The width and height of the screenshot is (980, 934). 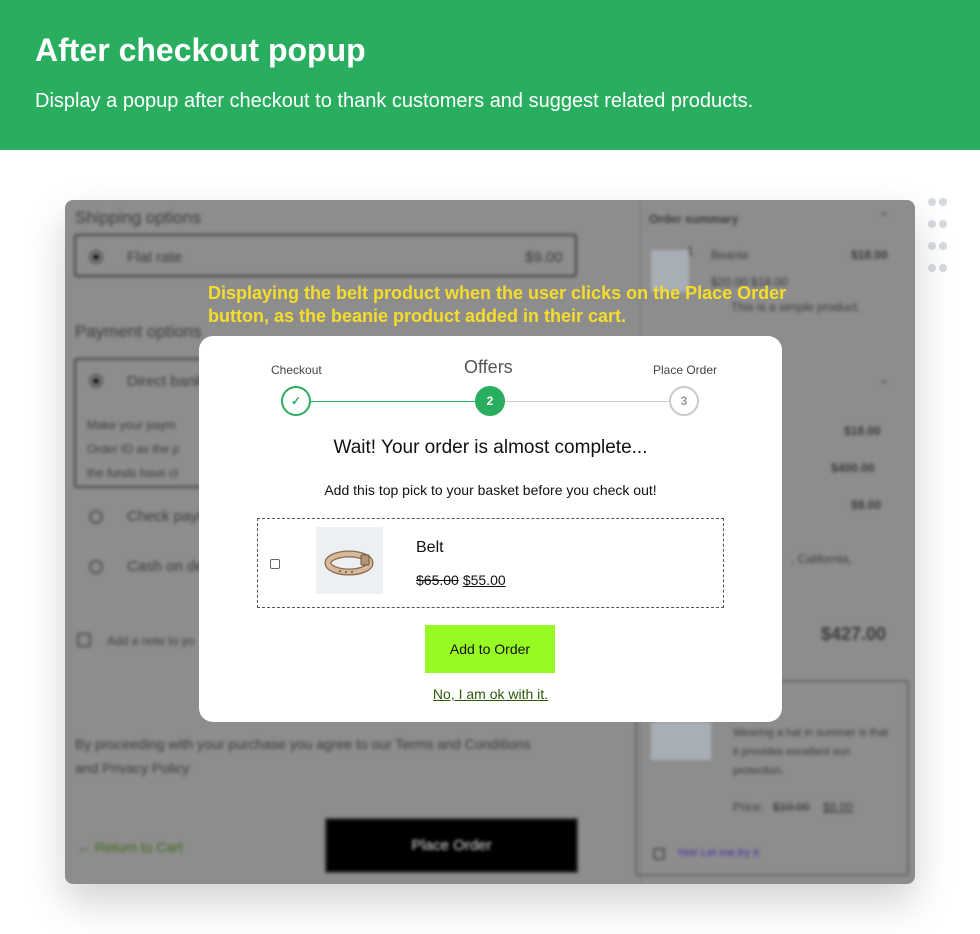 I want to click on return-to-cart-link: ← Return to Cart, so click(x=130, y=847).